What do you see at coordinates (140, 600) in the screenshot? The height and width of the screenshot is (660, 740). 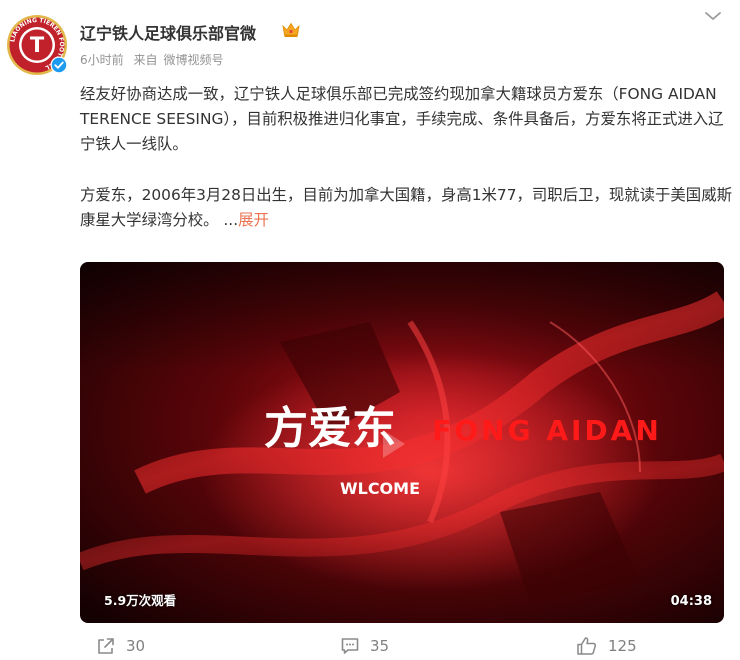 I see `view-count: 5.9万次观看` at bounding box center [140, 600].